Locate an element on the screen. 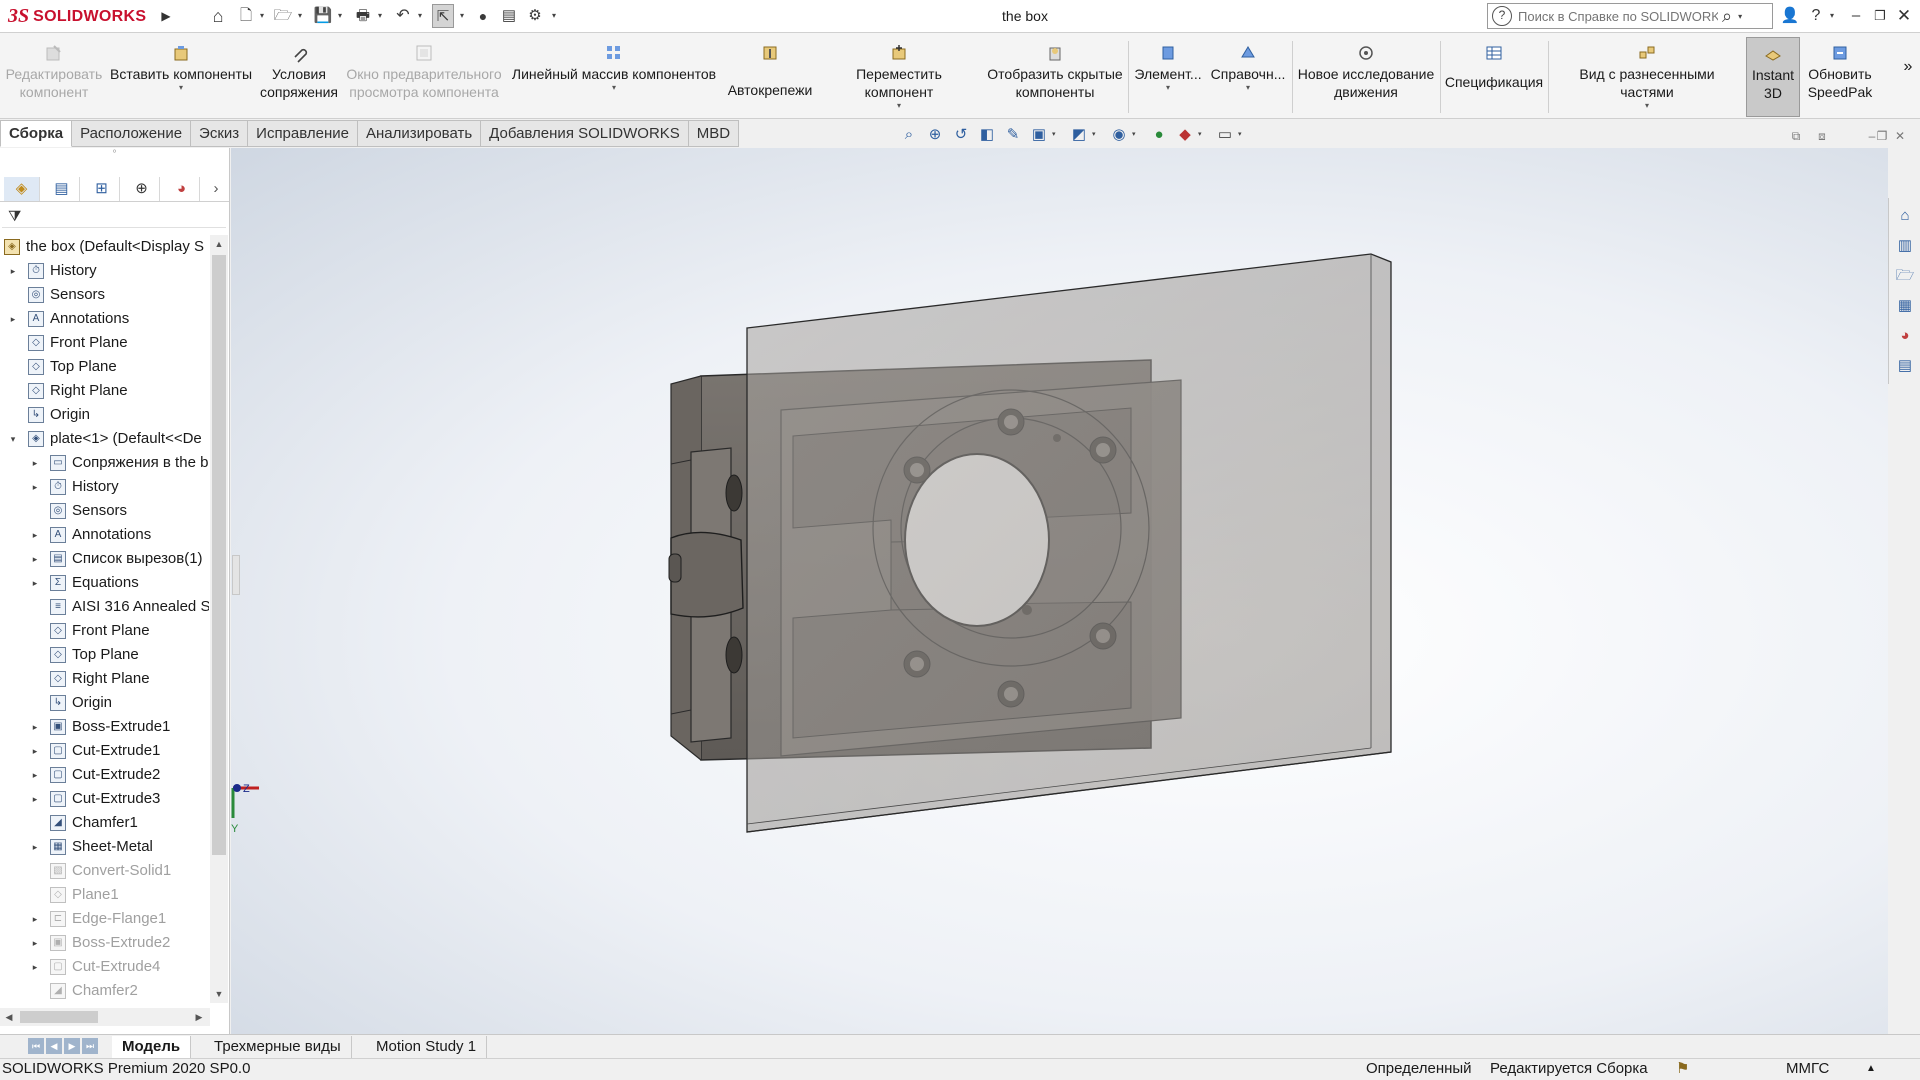  viewport-restore-icon: ⧉ is located at coordinates (1796, 136).